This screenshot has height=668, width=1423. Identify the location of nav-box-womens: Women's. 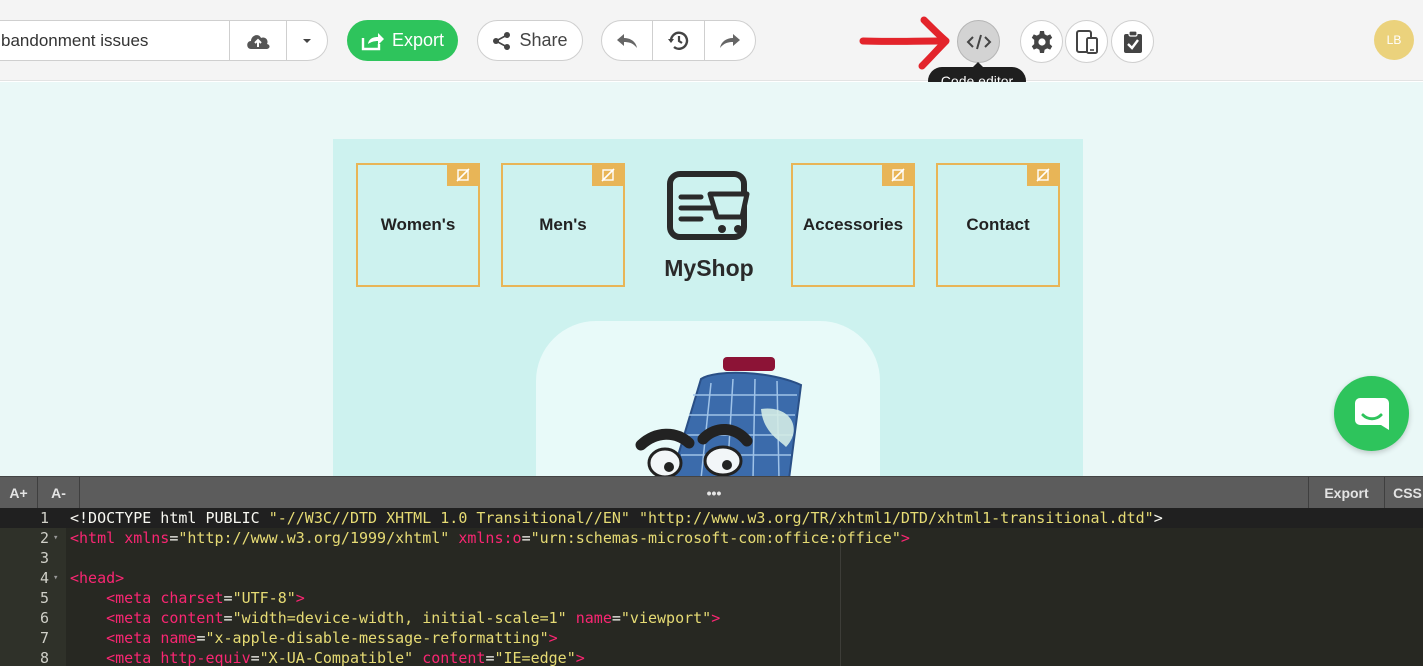
(418, 225).